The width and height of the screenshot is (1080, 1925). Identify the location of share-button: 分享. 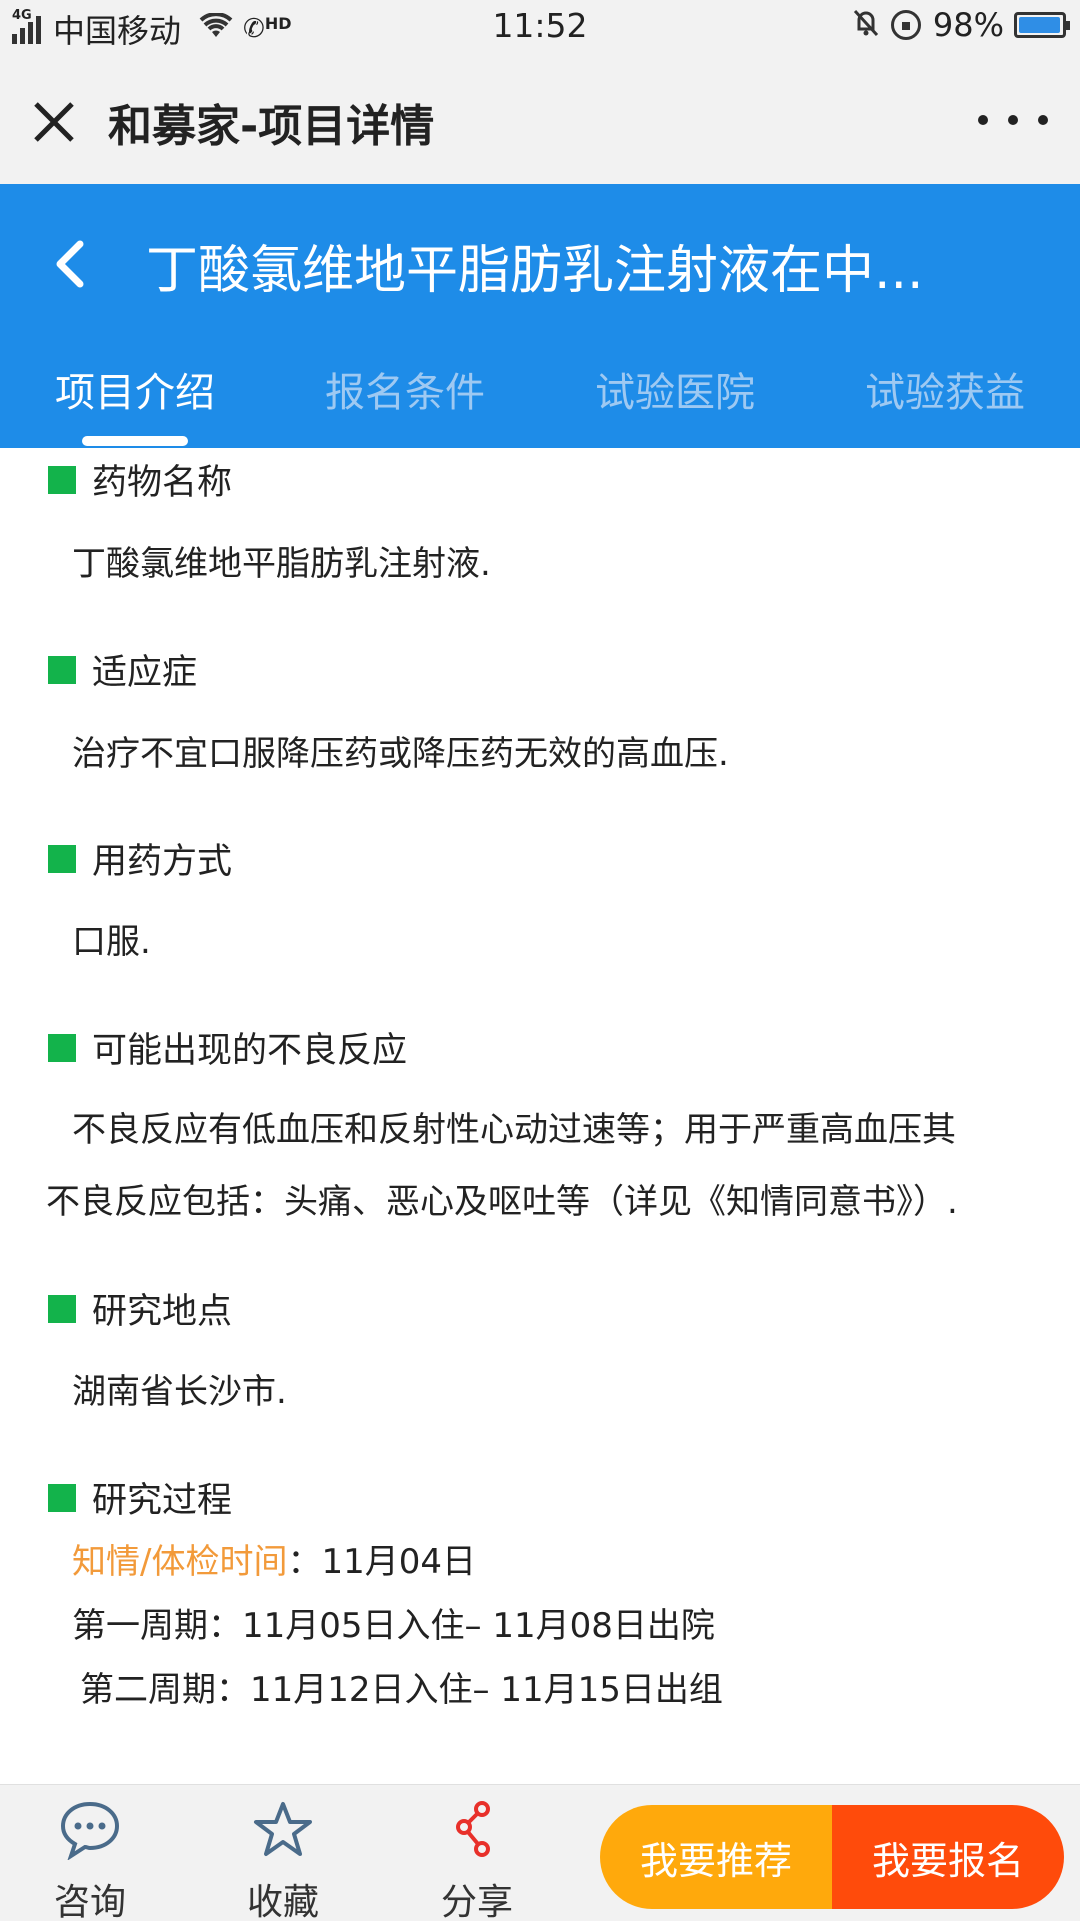
(477, 1861).